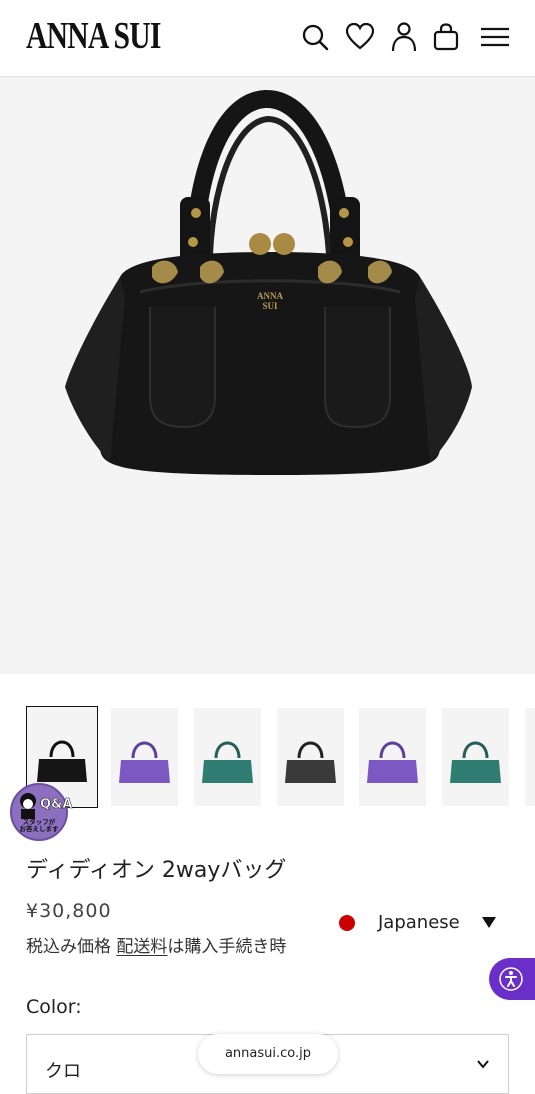  Describe the element at coordinates (156, 870) in the screenshot. I see `product-title: ディディオン 2wayバッグ` at that location.